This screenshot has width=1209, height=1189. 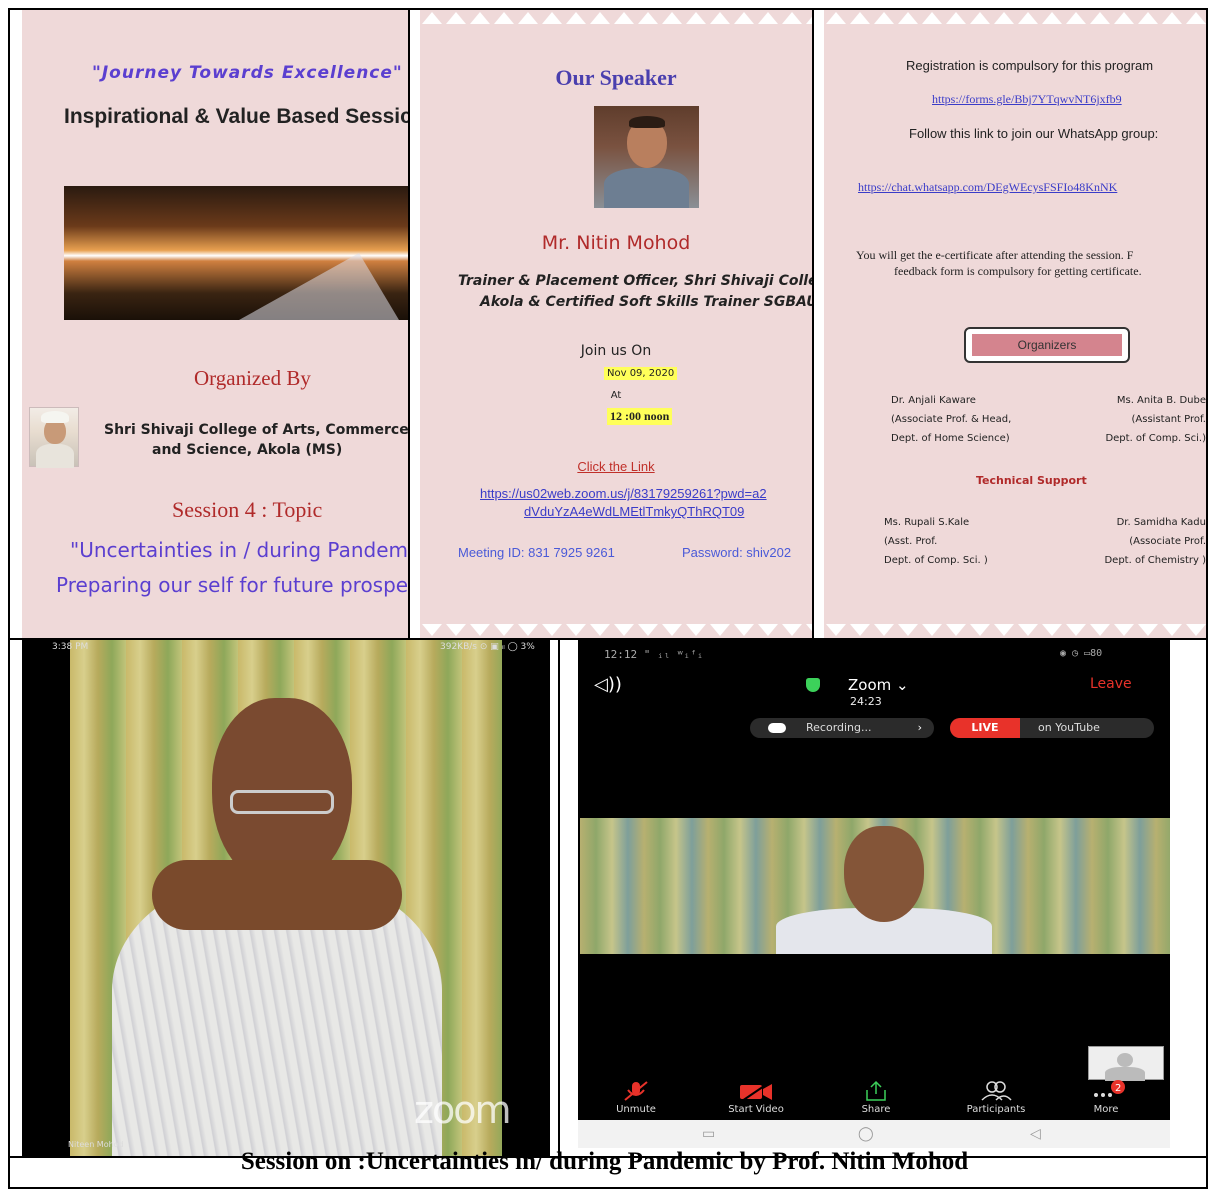 What do you see at coordinates (1106, 1109) in the screenshot?
I see `more-label: More` at bounding box center [1106, 1109].